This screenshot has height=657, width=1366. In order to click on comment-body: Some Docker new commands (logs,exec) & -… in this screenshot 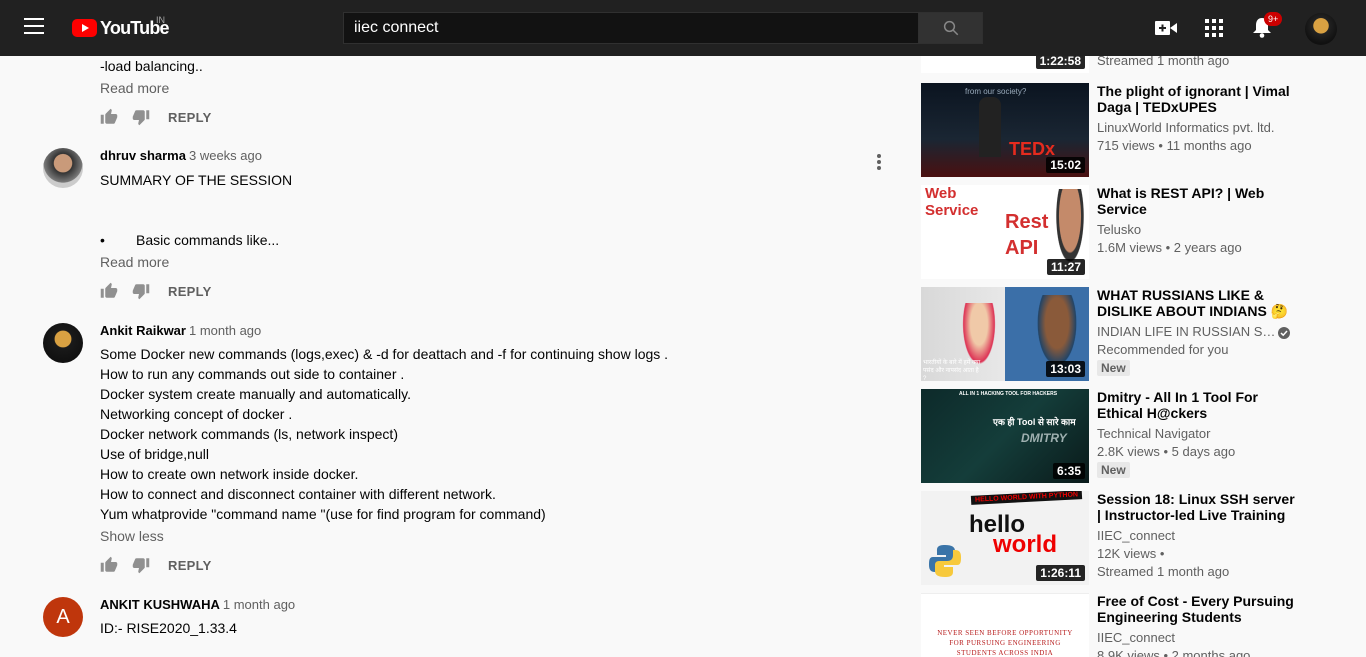, I will do `click(384, 434)`.